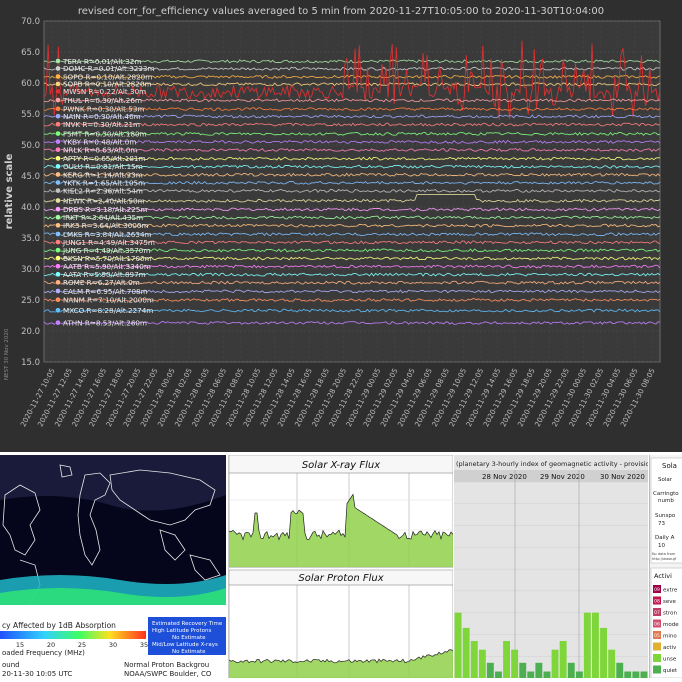 Image resolution: width=682 pixels, height=682 pixels. I want to click on y-tick-label: 20.0, so click(30, 332).